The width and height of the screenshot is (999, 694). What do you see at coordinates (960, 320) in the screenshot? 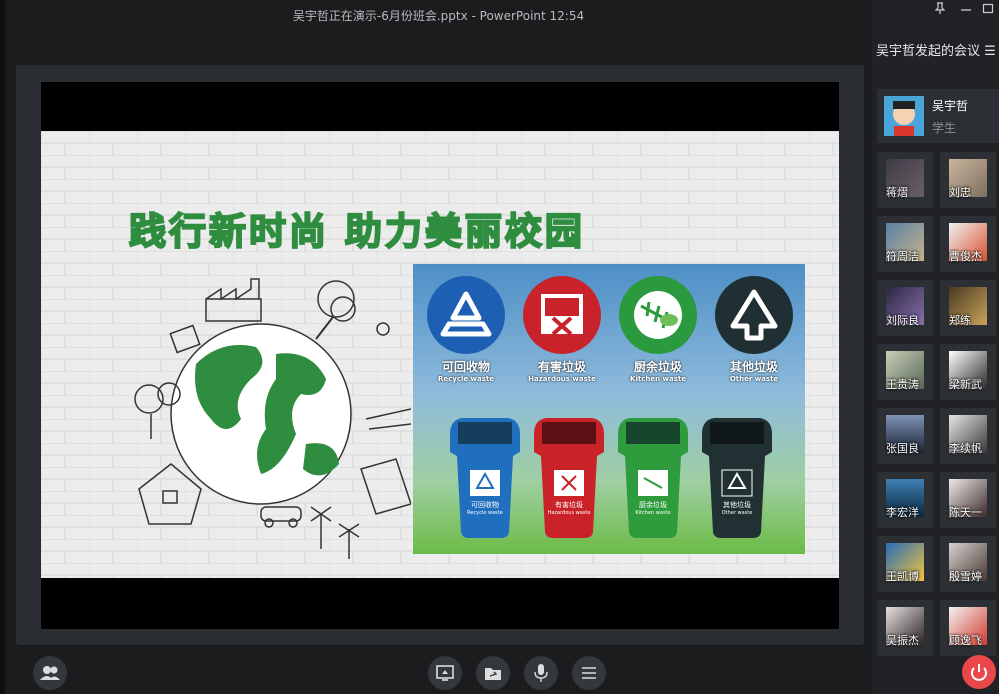
I see `participant-name: 郑练` at bounding box center [960, 320].